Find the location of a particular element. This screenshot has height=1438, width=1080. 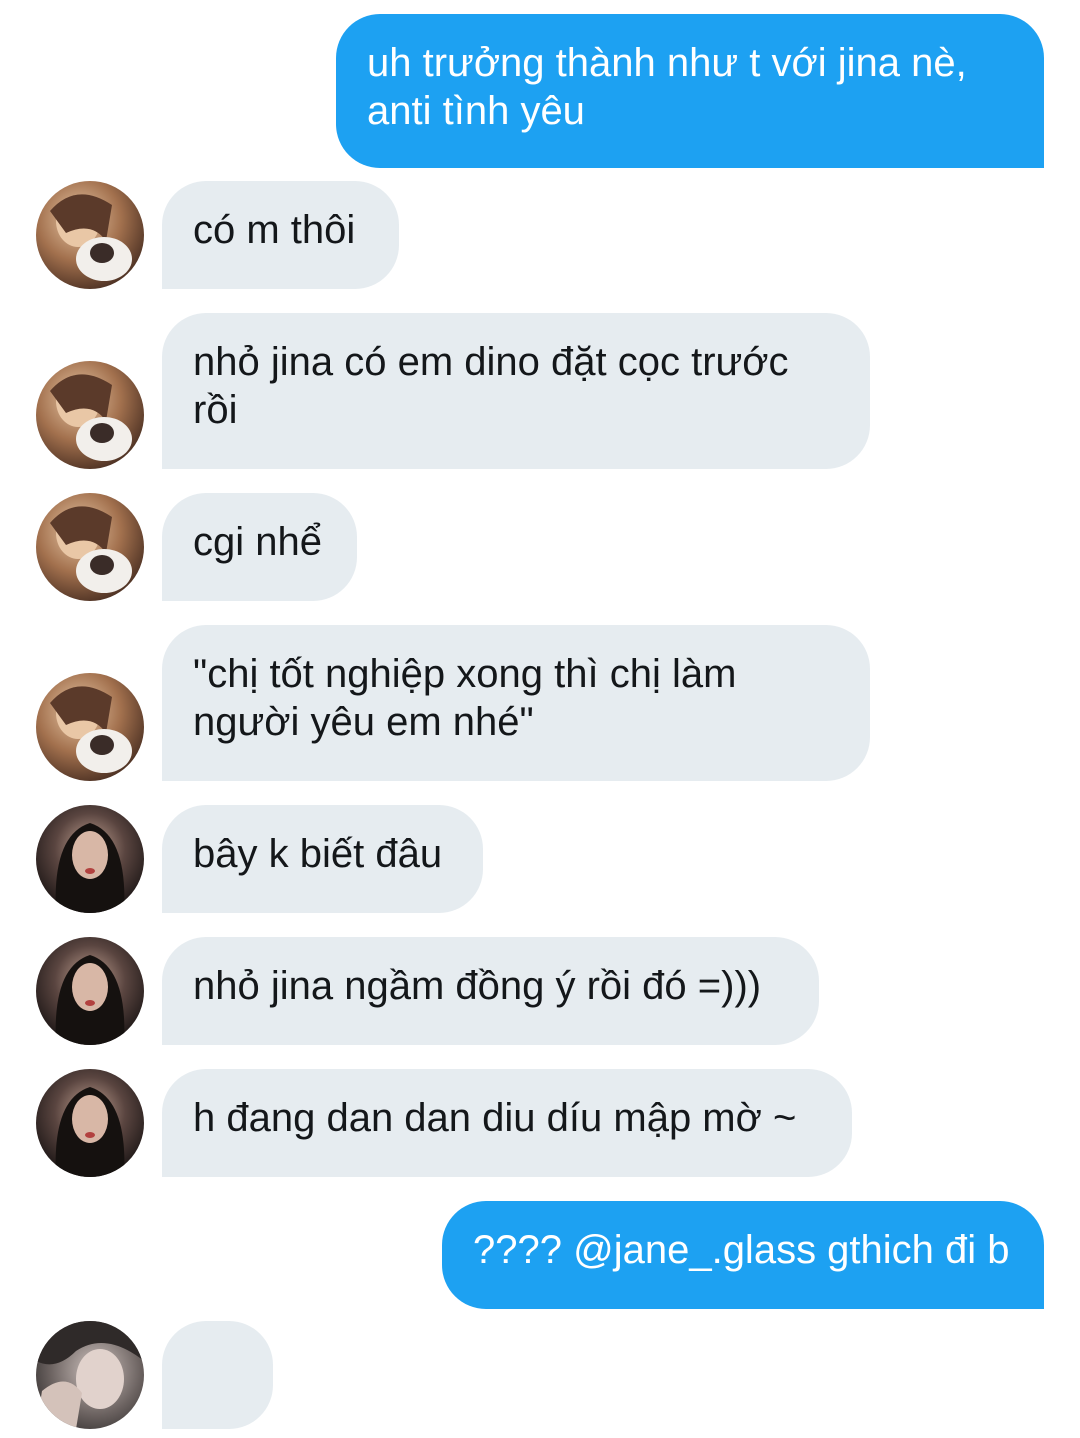

incoming-message: nhỏ jina có em dino đặt cọc trước rồi is located at coordinates (516, 391).